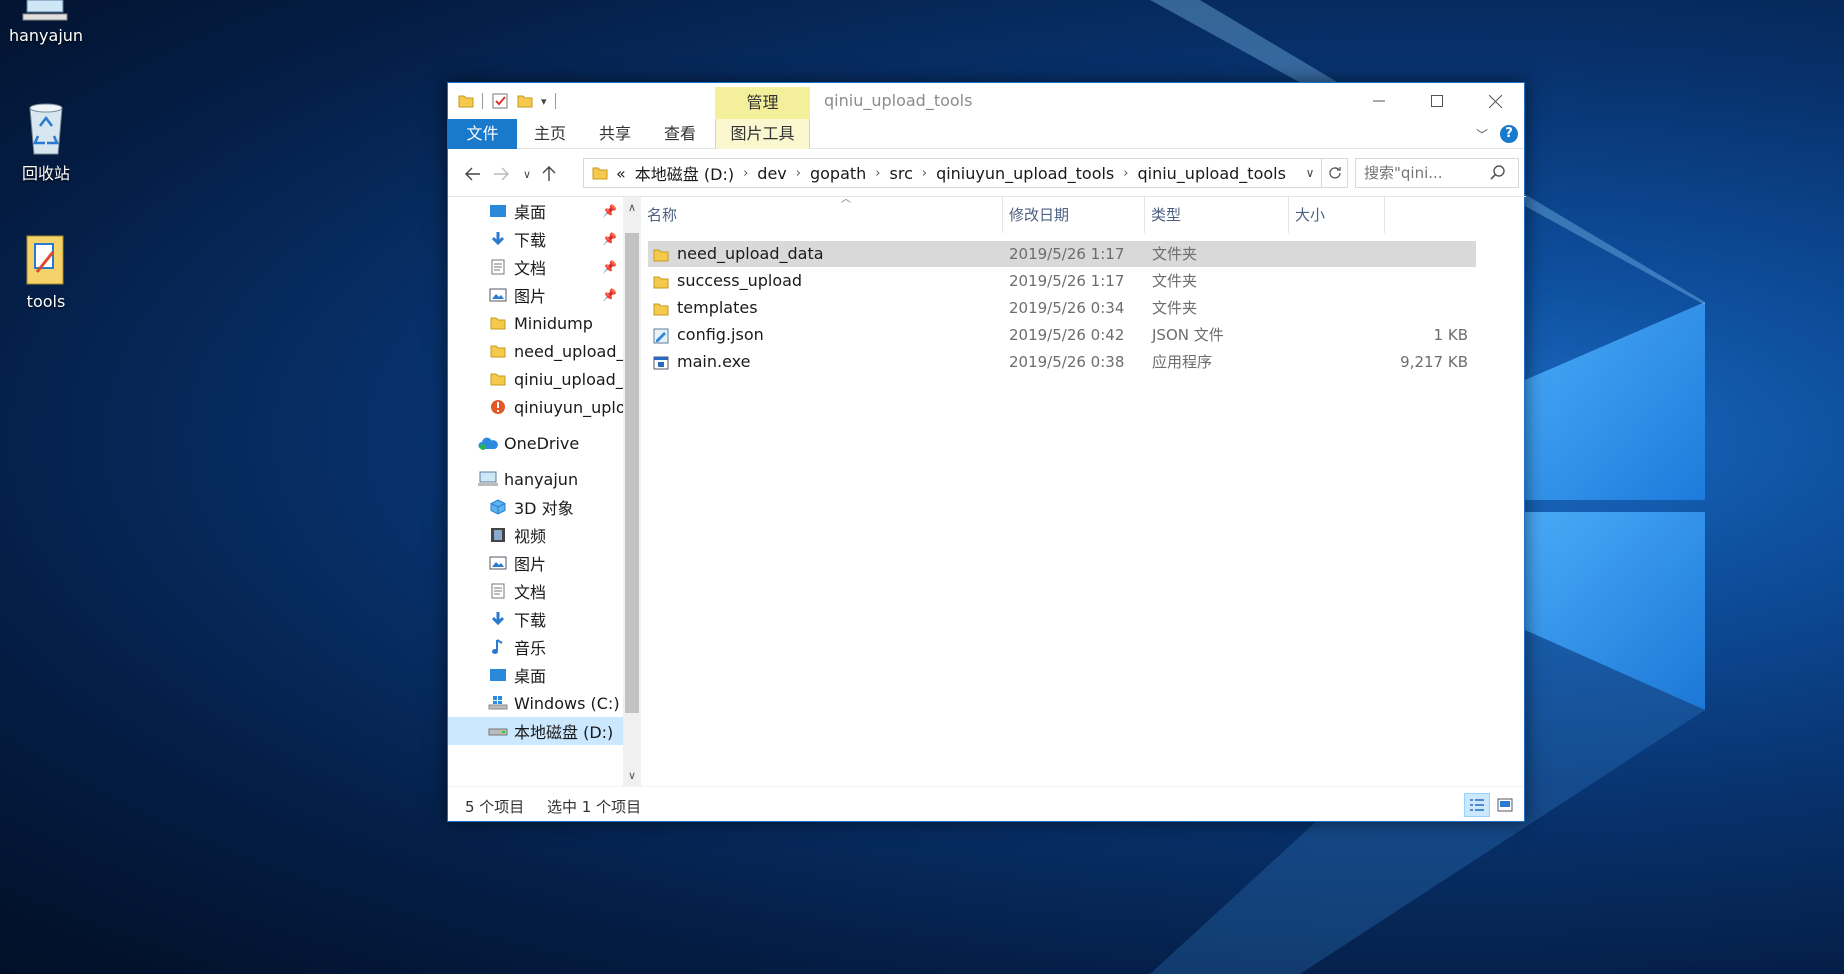 The height and width of the screenshot is (974, 1844). What do you see at coordinates (1062, 254) in the screenshot?
I see `file-row: need_upload_data 2019/5/26 1:17 文件夹` at bounding box center [1062, 254].